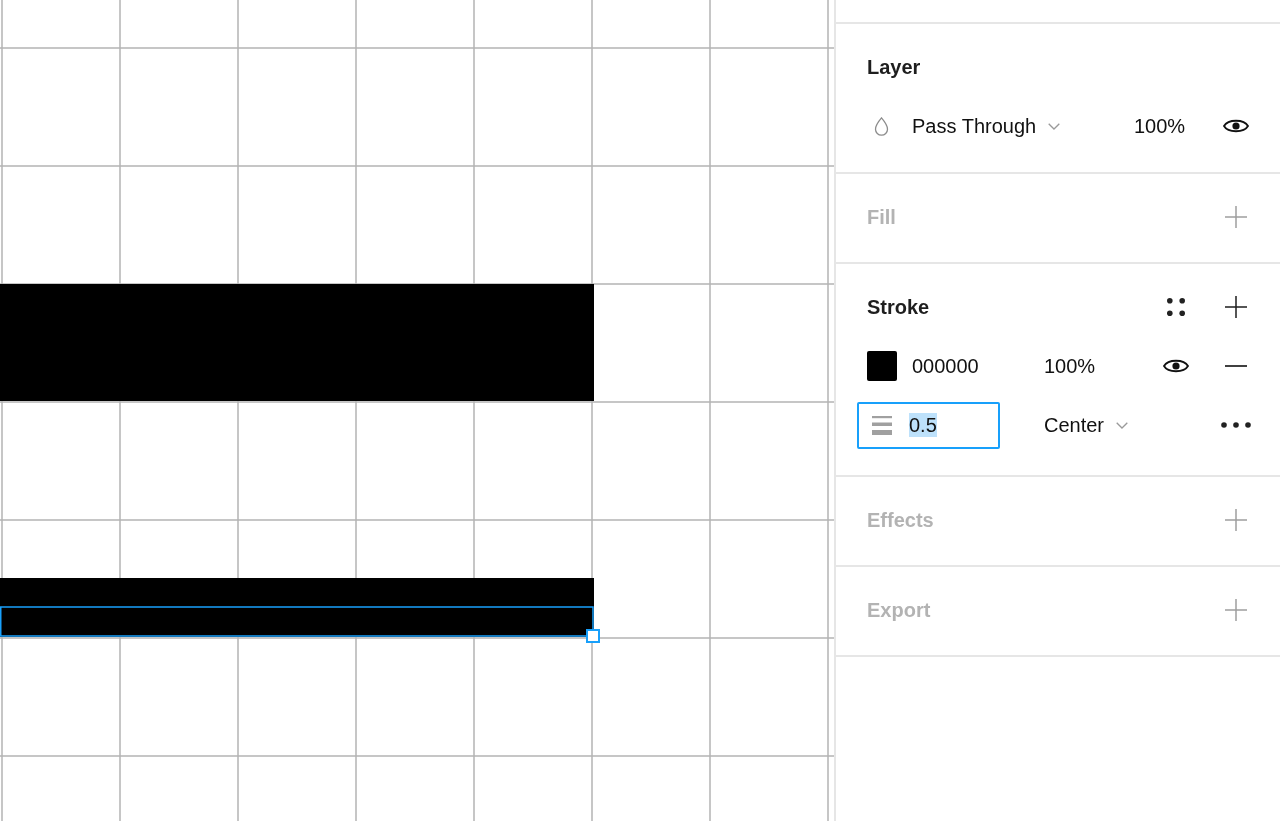 This screenshot has height=821, width=1280. What do you see at coordinates (1236, 307) in the screenshot?
I see `plus-icon` at bounding box center [1236, 307].